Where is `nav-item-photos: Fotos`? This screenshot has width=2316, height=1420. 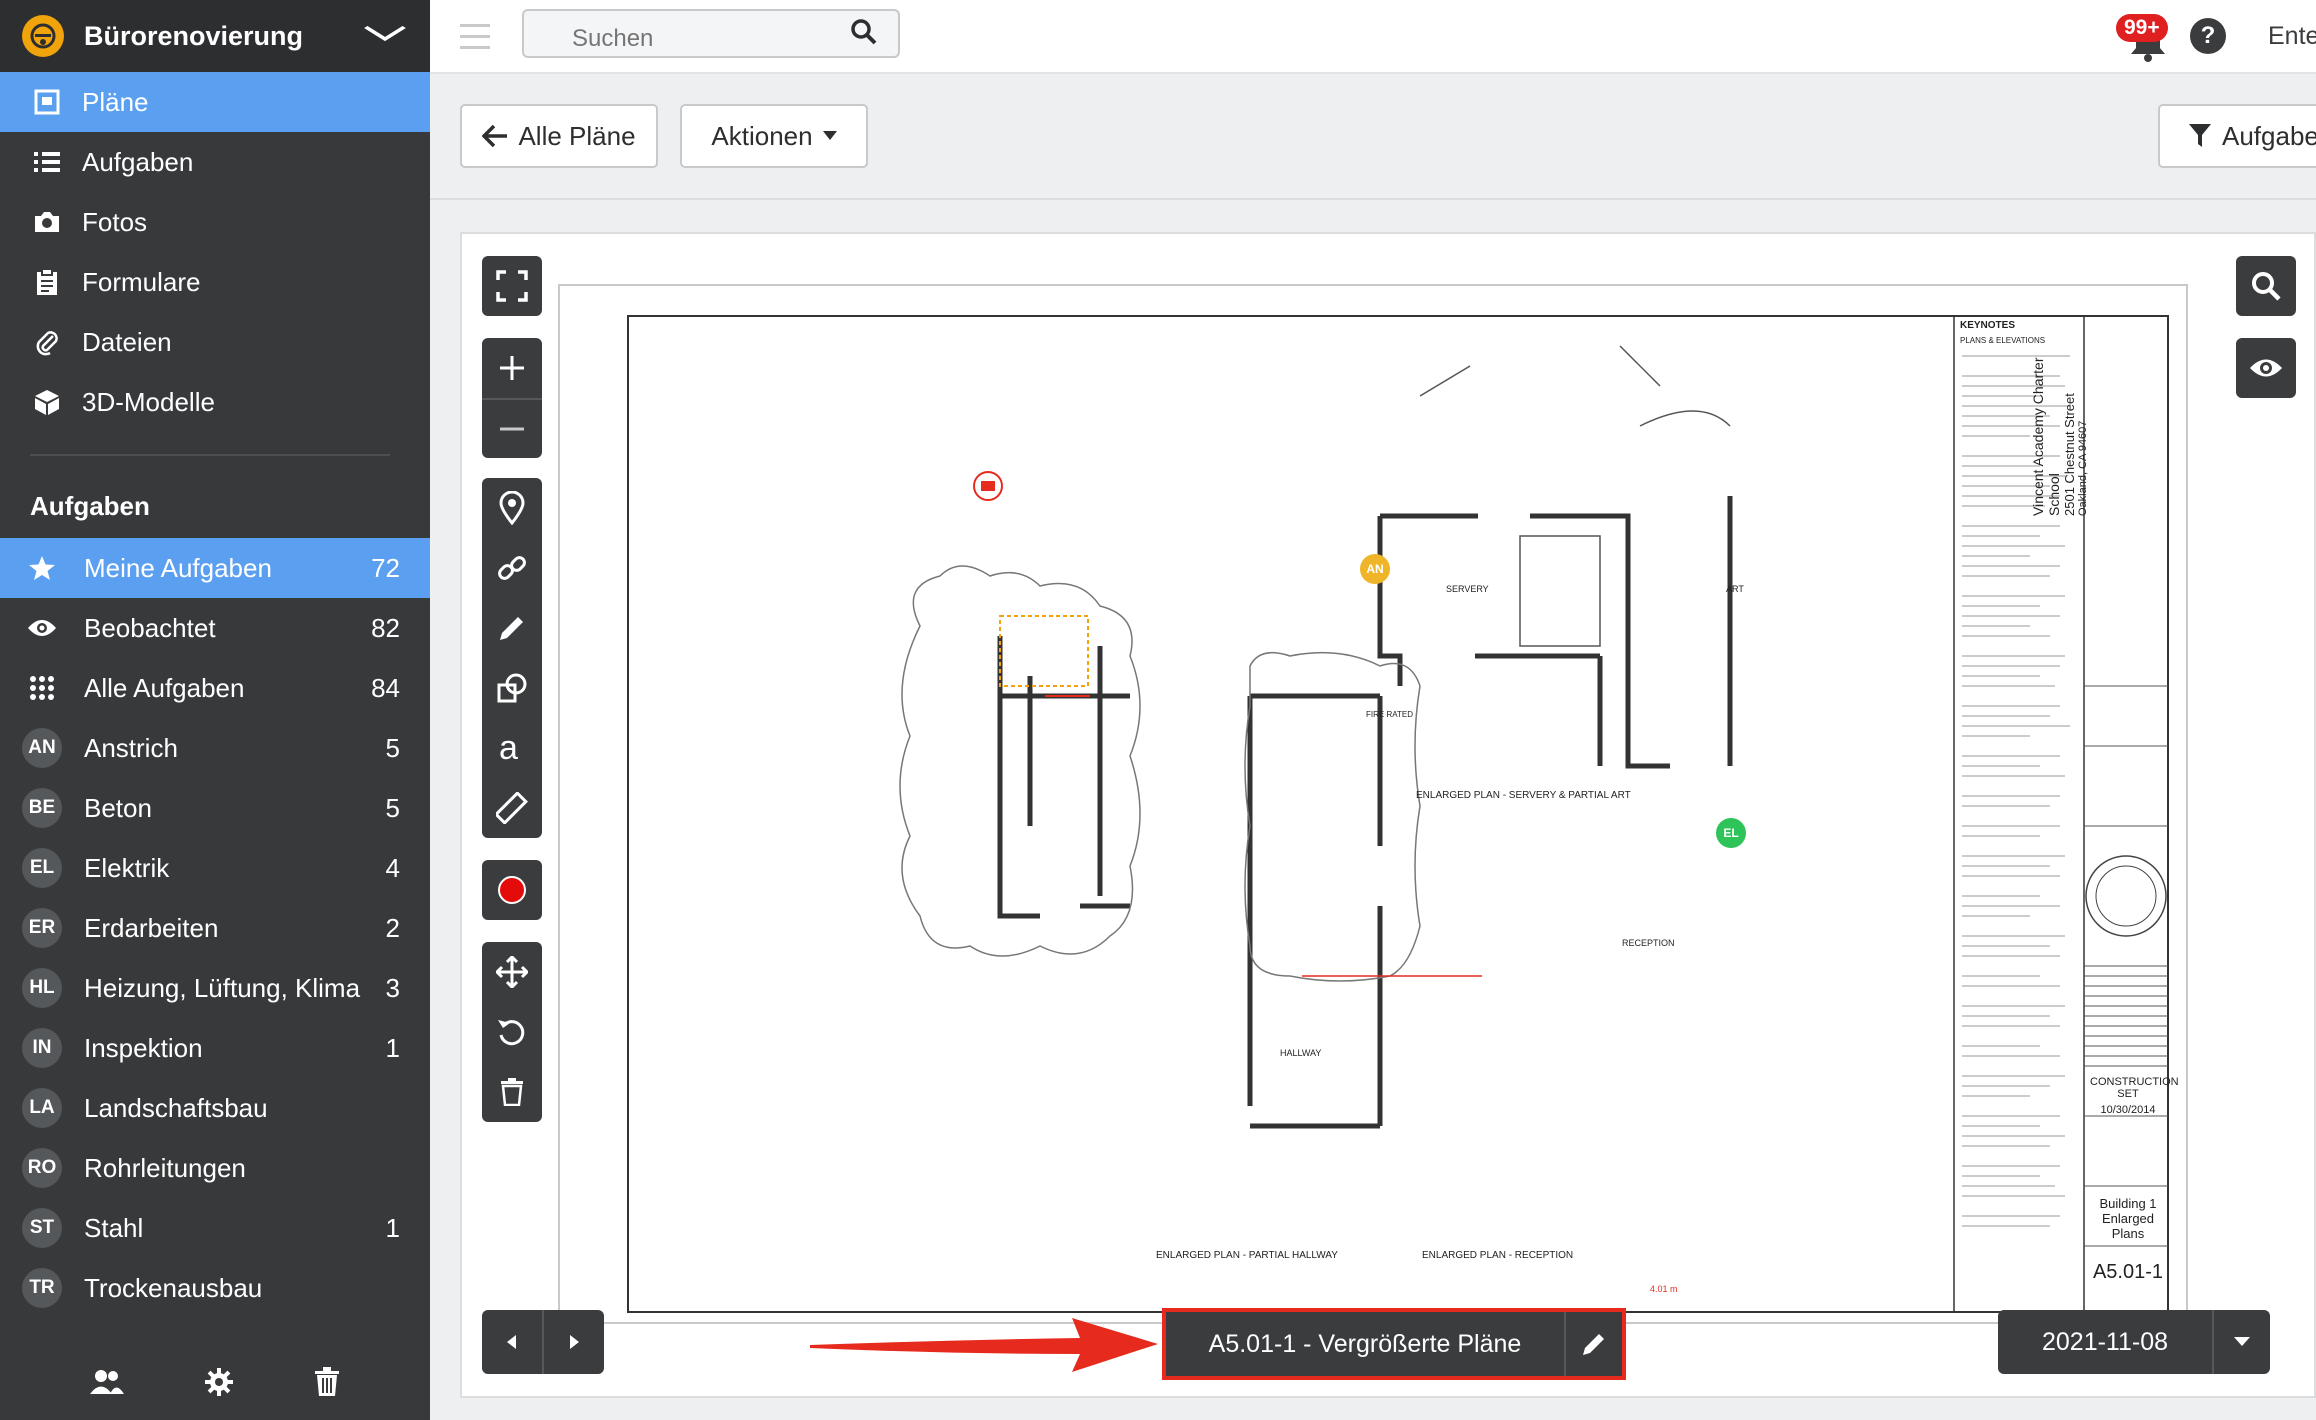 nav-item-photos: Fotos is located at coordinates (215, 222).